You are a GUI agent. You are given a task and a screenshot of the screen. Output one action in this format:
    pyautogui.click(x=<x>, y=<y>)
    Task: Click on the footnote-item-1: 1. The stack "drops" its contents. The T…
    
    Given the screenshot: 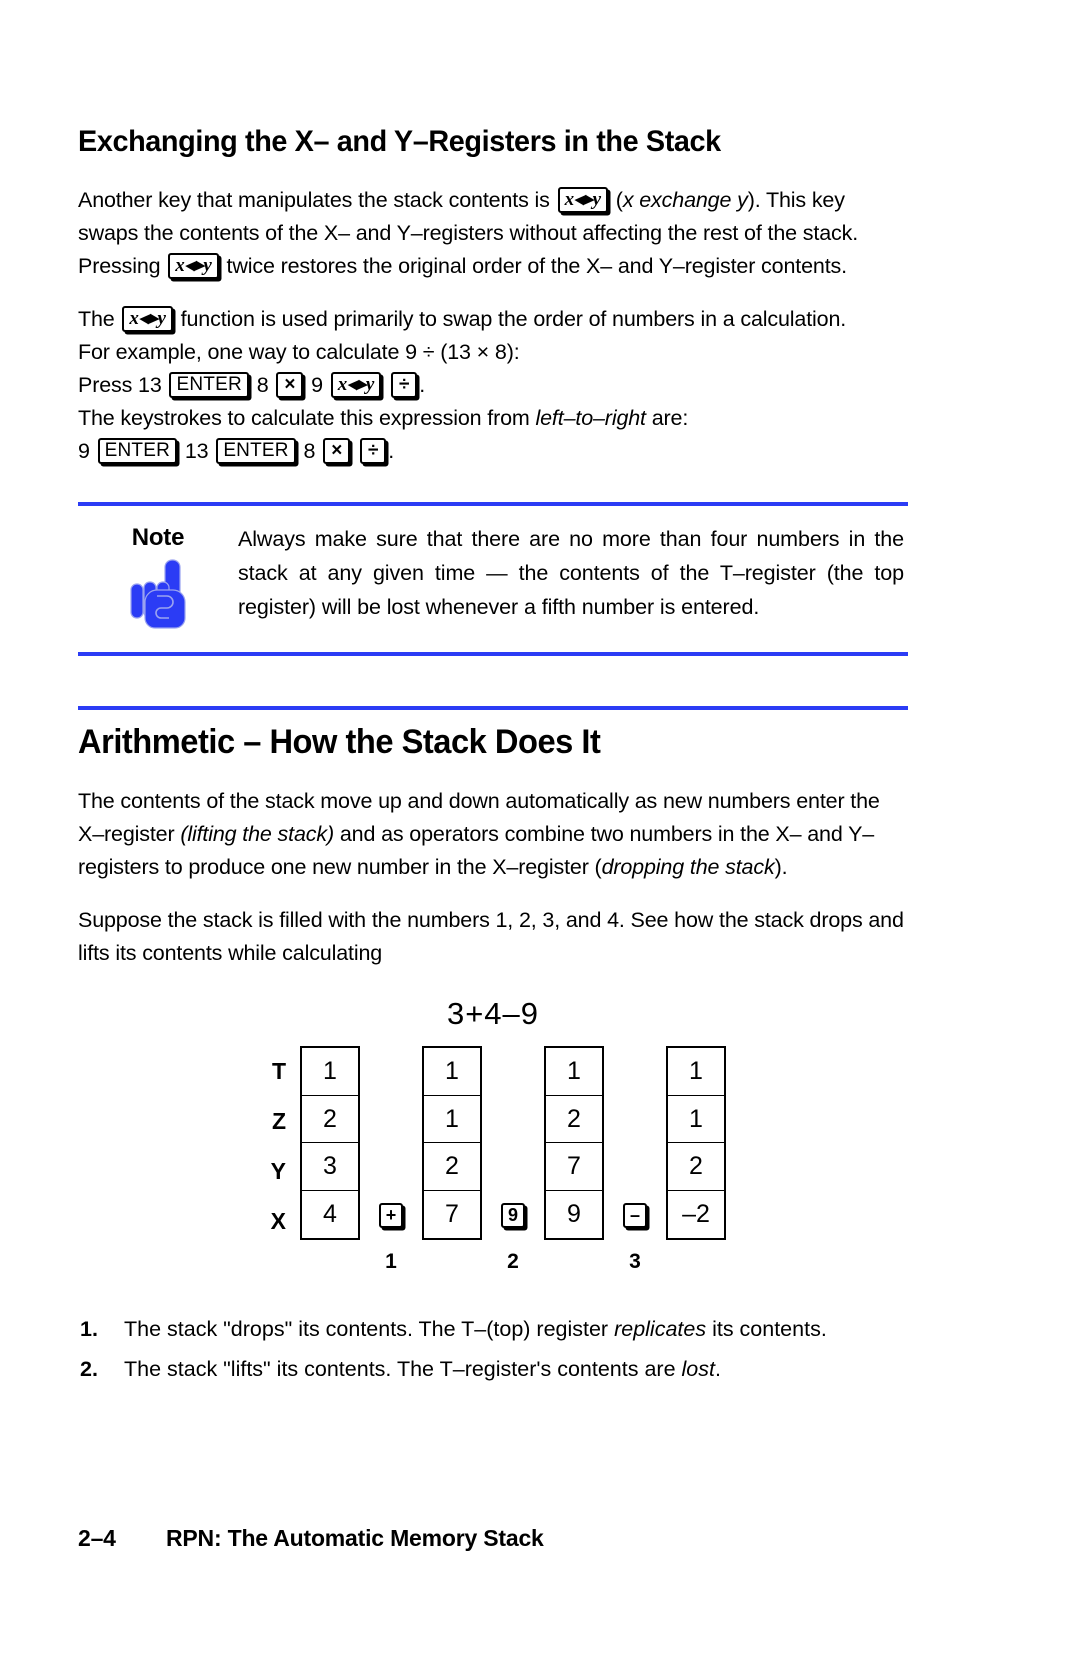 What is the action you would take?
    pyautogui.click(x=493, y=1329)
    